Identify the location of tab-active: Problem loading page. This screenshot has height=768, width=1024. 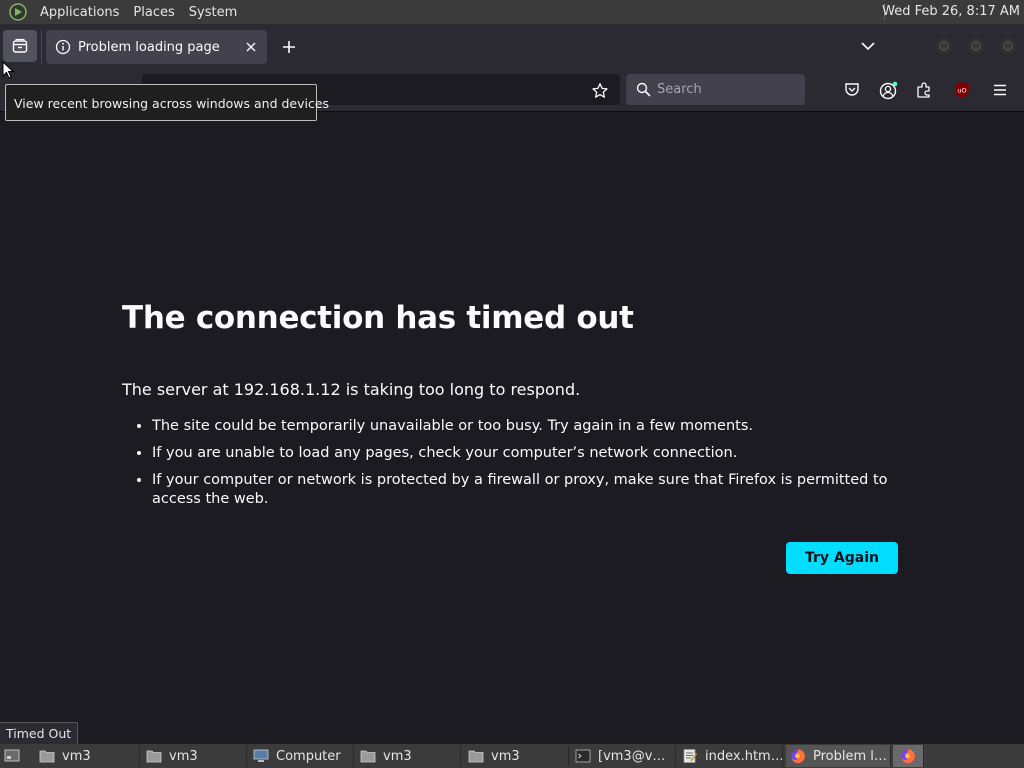
(156, 47).